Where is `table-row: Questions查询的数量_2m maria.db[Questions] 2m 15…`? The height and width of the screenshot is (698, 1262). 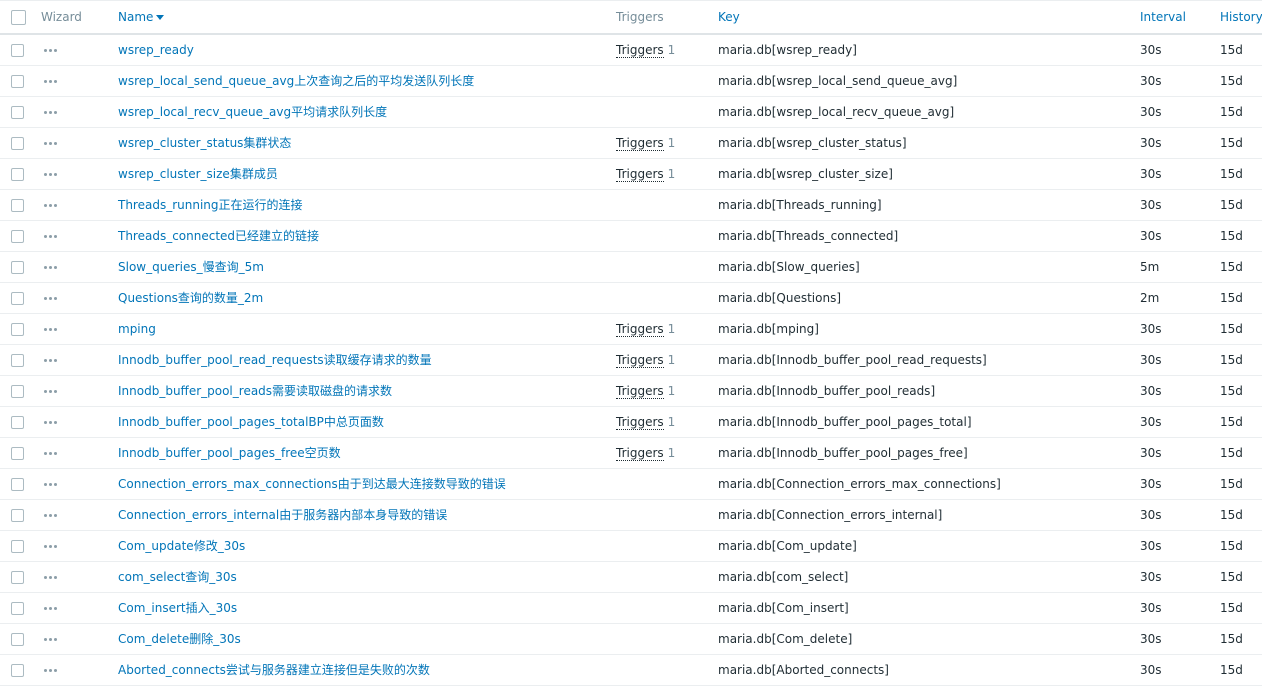
table-row: Questions查询的数量_2m maria.db[Questions] 2m 15… is located at coordinates (631, 298).